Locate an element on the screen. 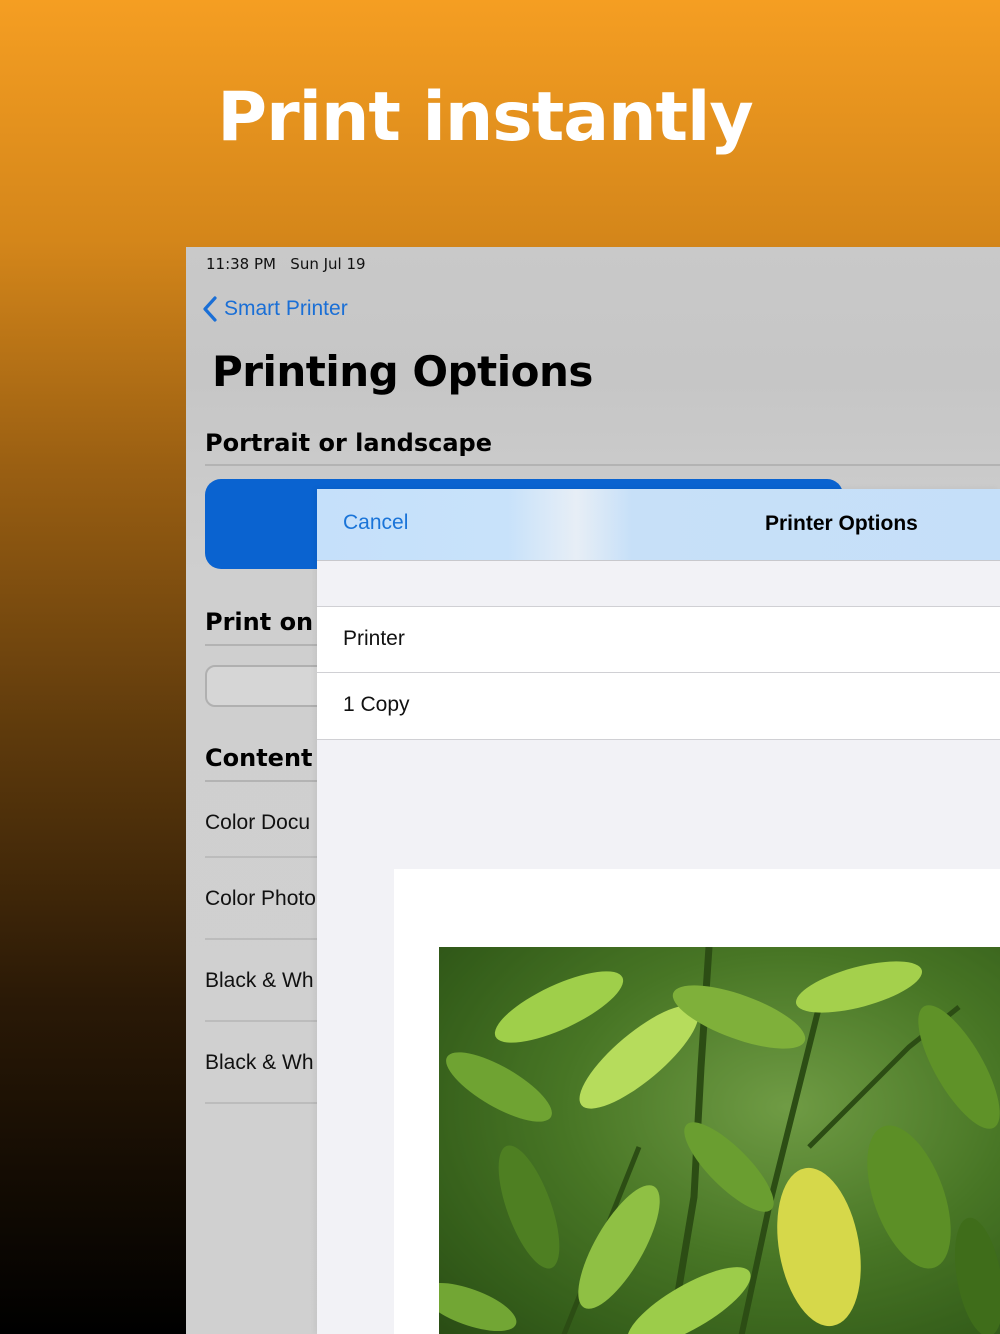 The width and height of the screenshot is (1000, 1334). copies-row: 1 Copy is located at coordinates (658, 706).